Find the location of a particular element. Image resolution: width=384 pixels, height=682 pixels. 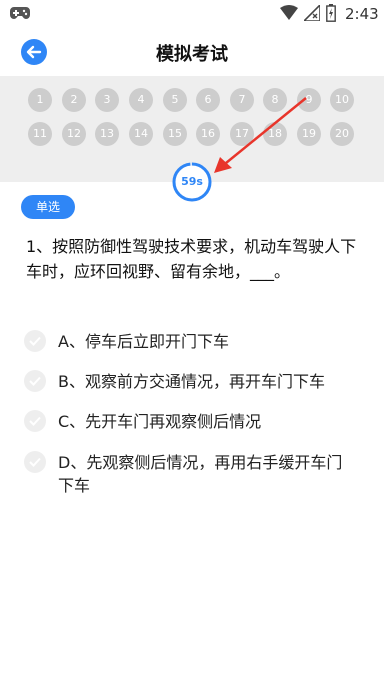

question-number-15: 15 is located at coordinates (175, 134).